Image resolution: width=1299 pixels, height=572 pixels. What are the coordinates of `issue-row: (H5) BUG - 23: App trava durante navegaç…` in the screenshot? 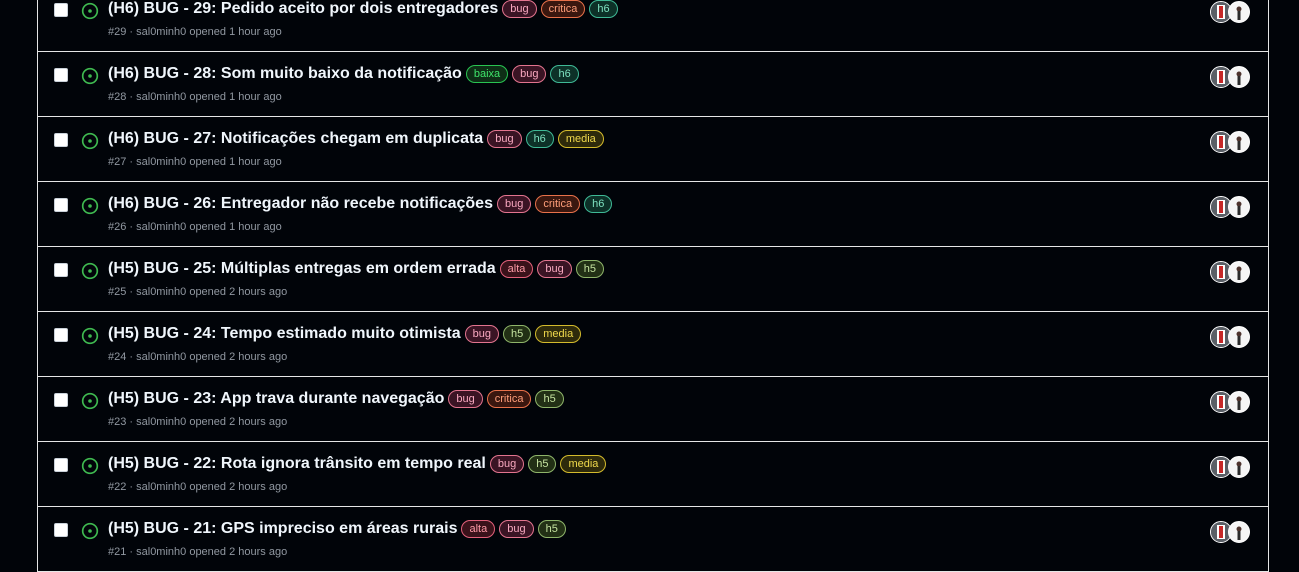 It's located at (653, 409).